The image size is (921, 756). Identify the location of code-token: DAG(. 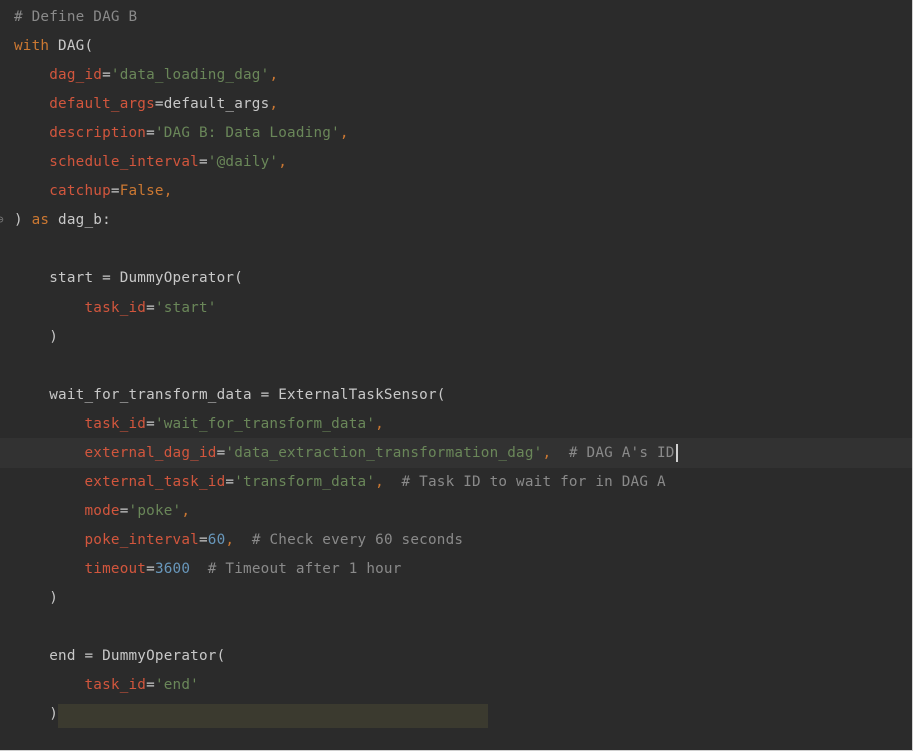
(71, 46).